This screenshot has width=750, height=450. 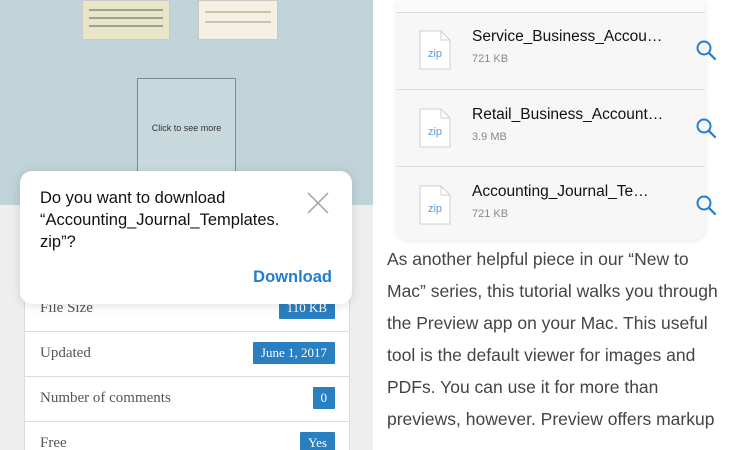 What do you see at coordinates (187, 435) in the screenshot?
I see `info-row-free: Free Yes` at bounding box center [187, 435].